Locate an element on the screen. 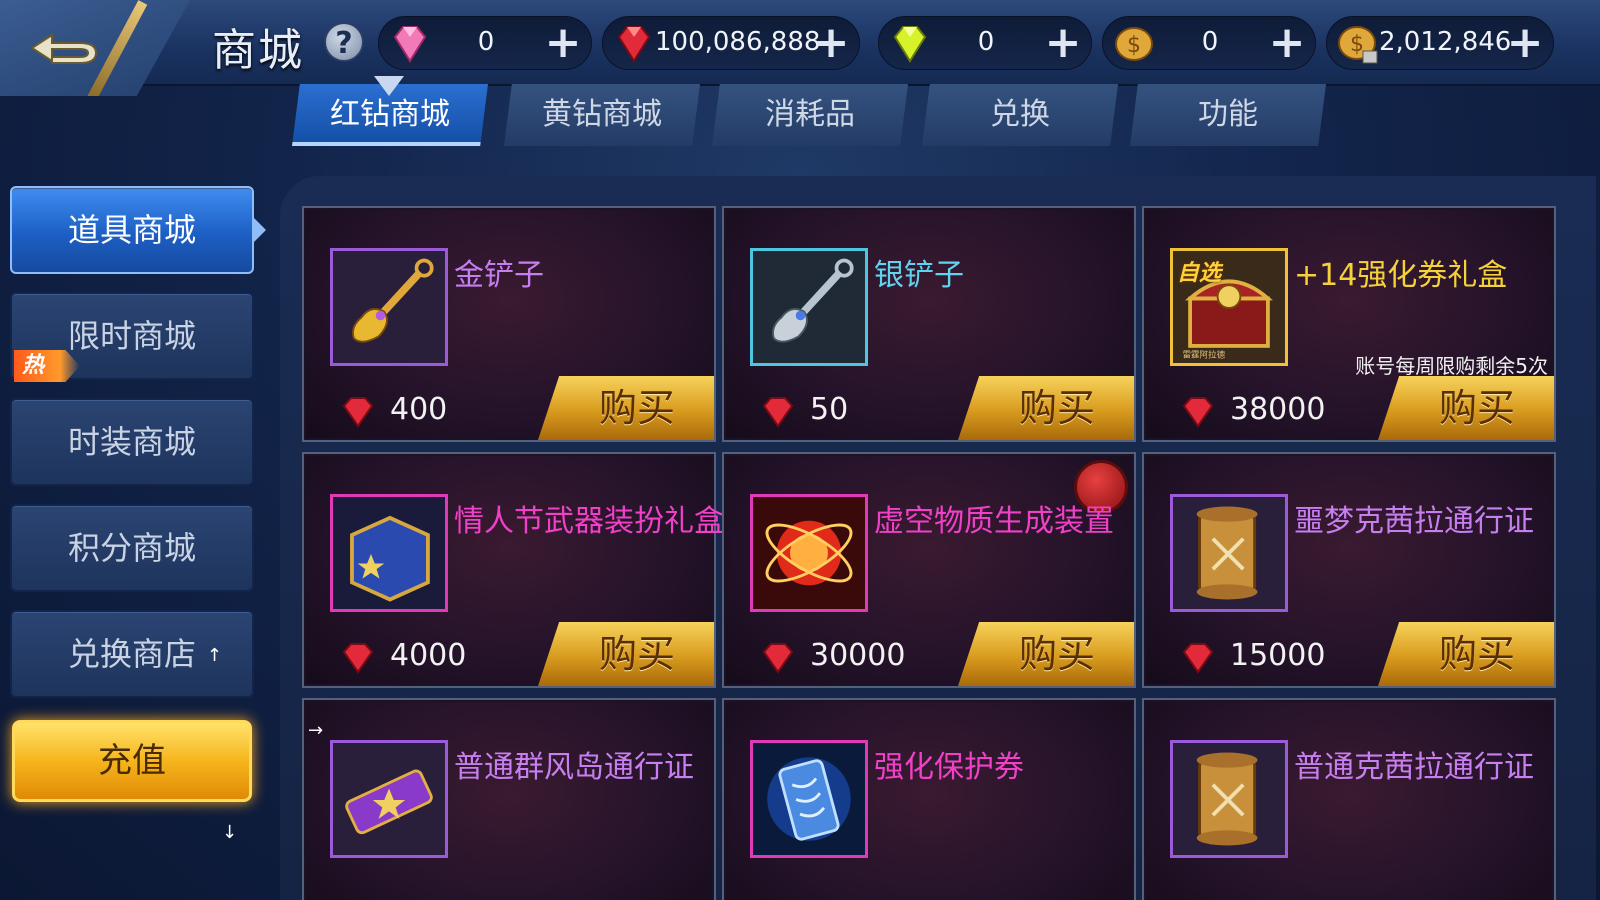 Image resolution: width=1600 pixels, height=900 pixels. item-name: 强化保护券 is located at coordinates (949, 767).